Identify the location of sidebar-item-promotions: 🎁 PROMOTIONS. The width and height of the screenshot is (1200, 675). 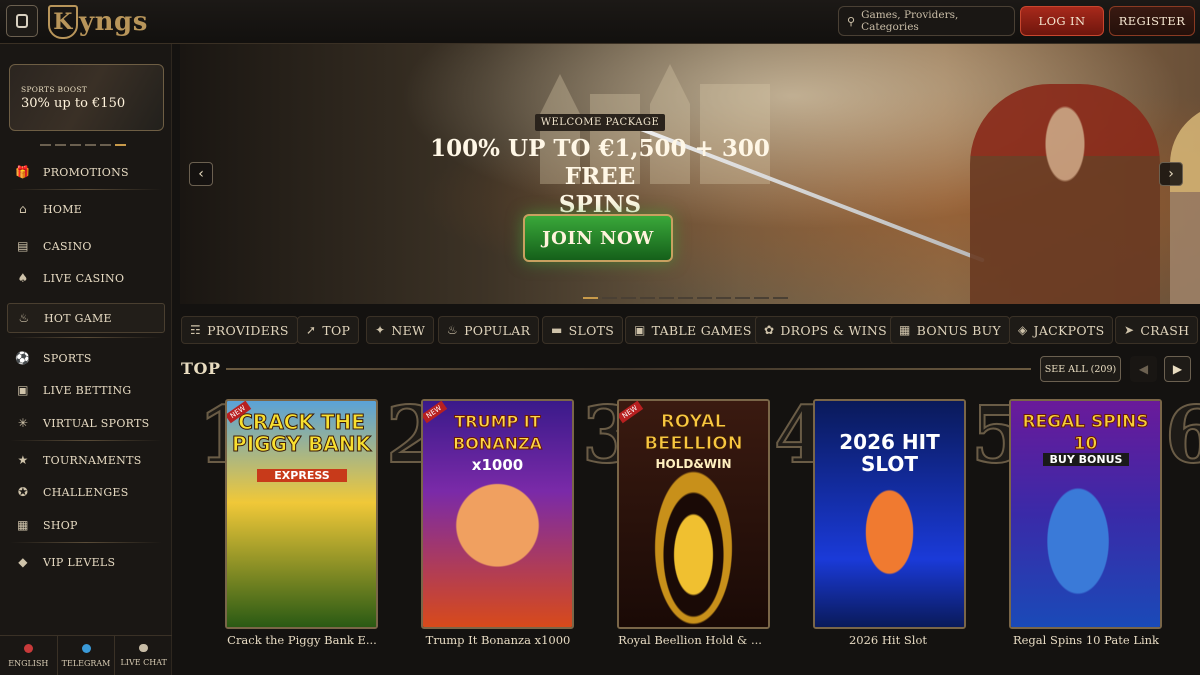
(86, 172).